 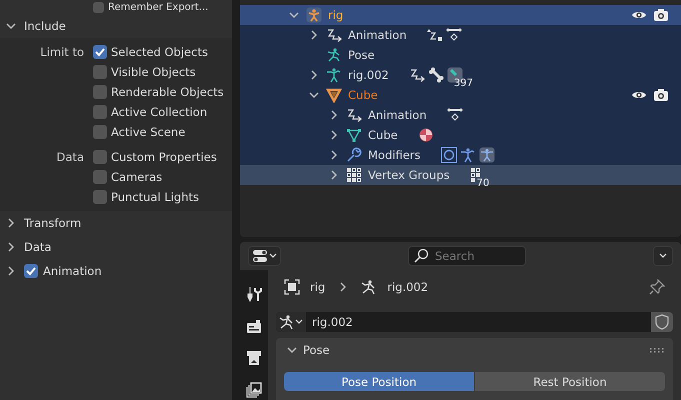 I want to click on checkbox-label: Active Collection, so click(x=159, y=112).